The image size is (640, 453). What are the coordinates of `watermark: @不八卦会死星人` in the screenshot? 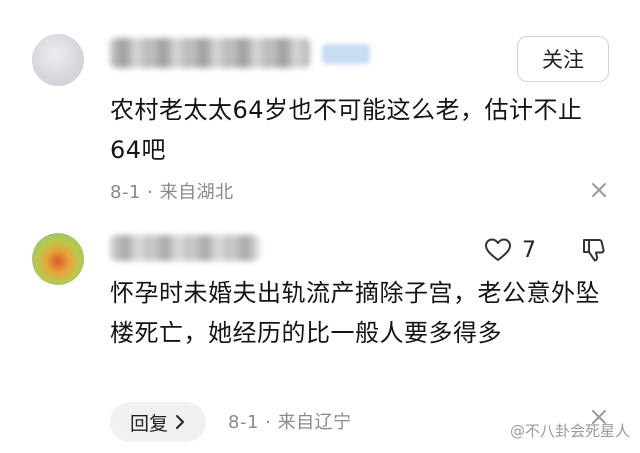 It's located at (570, 430).